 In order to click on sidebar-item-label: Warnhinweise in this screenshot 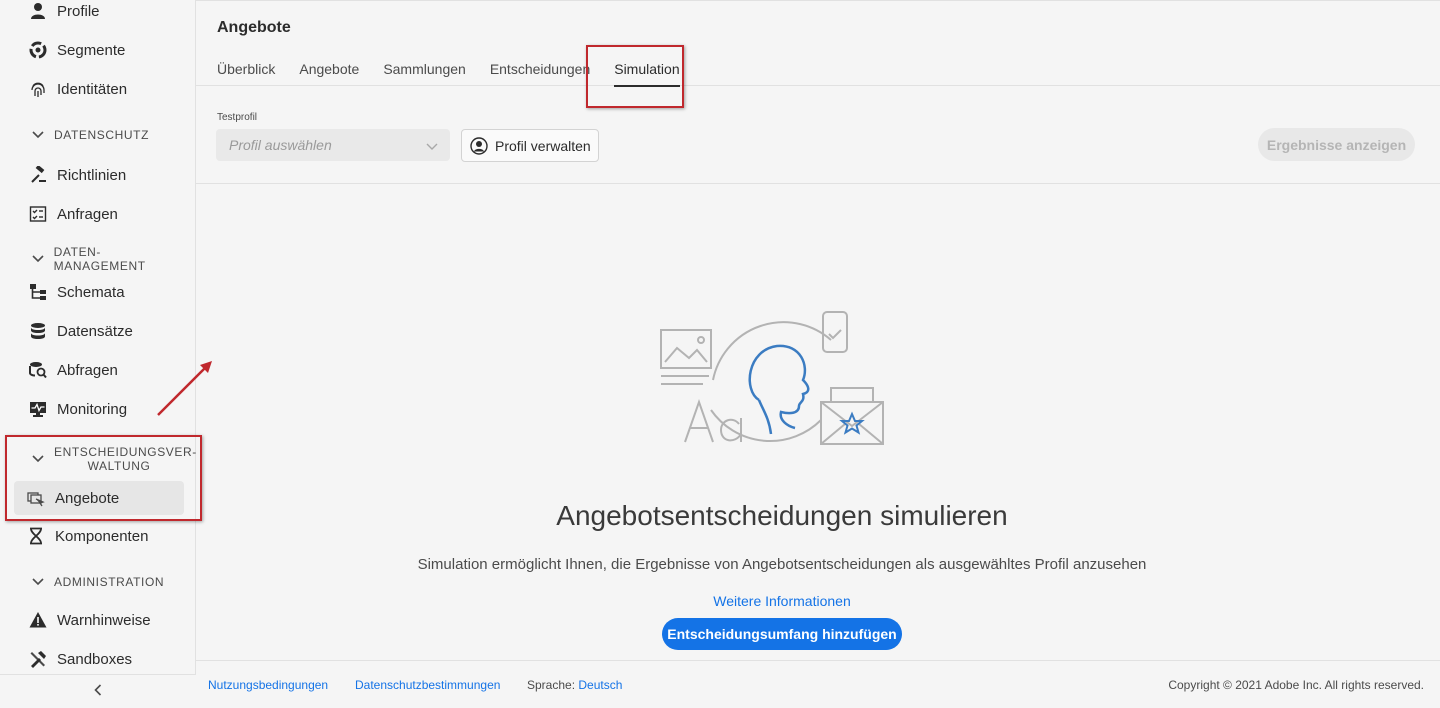, I will do `click(104, 620)`.